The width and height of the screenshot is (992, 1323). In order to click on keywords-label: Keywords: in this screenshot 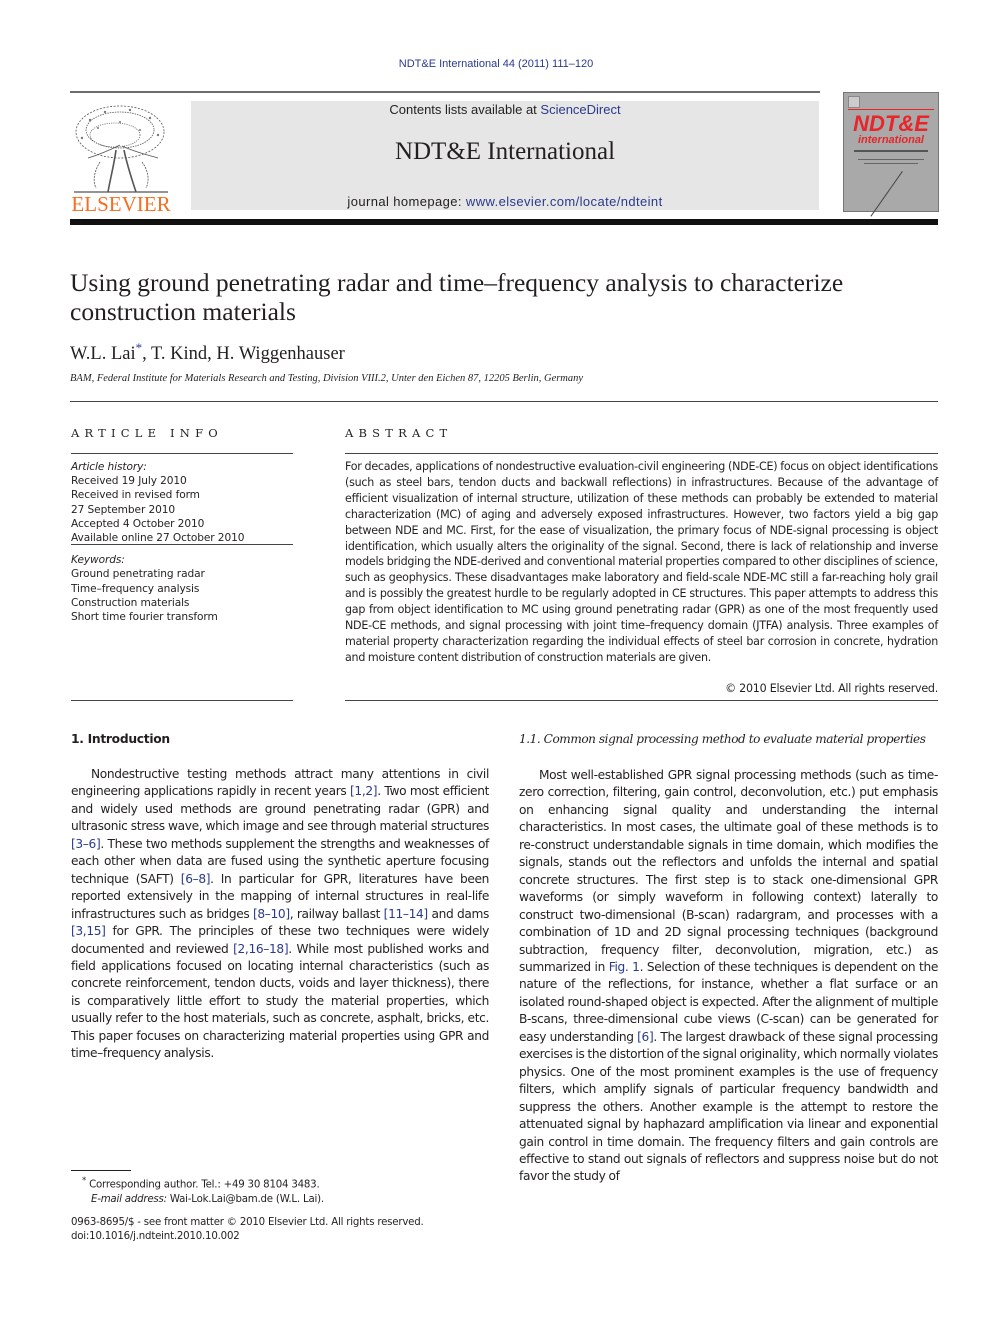, I will do `click(98, 560)`.